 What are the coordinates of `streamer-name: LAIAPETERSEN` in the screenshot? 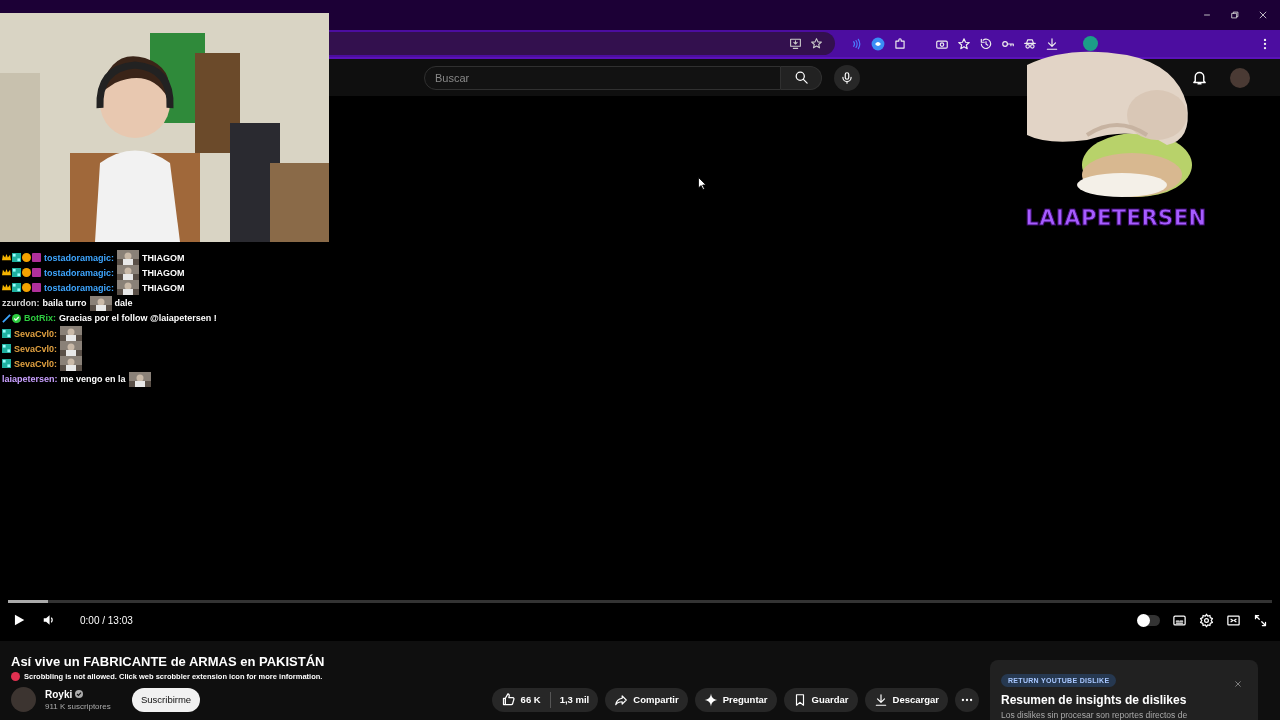 It's located at (1116, 218).